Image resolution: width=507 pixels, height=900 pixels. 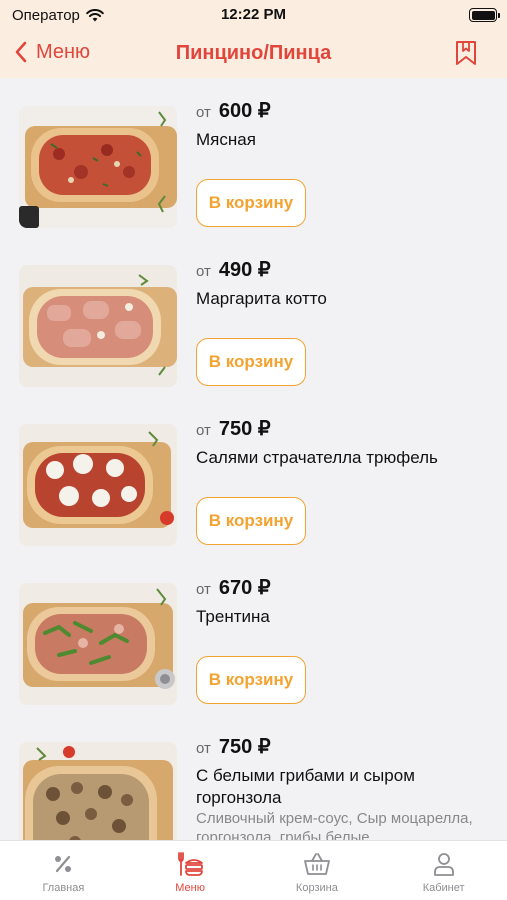 What do you see at coordinates (316, 888) in the screenshot?
I see `tab-label: Корзина` at bounding box center [316, 888].